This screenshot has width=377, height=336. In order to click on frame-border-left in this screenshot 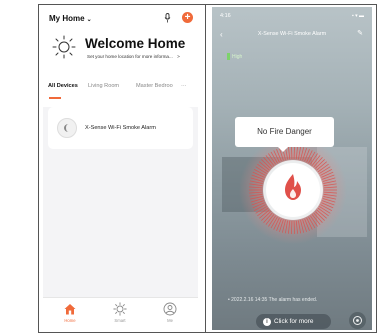, I will do `click(38, 168)`.